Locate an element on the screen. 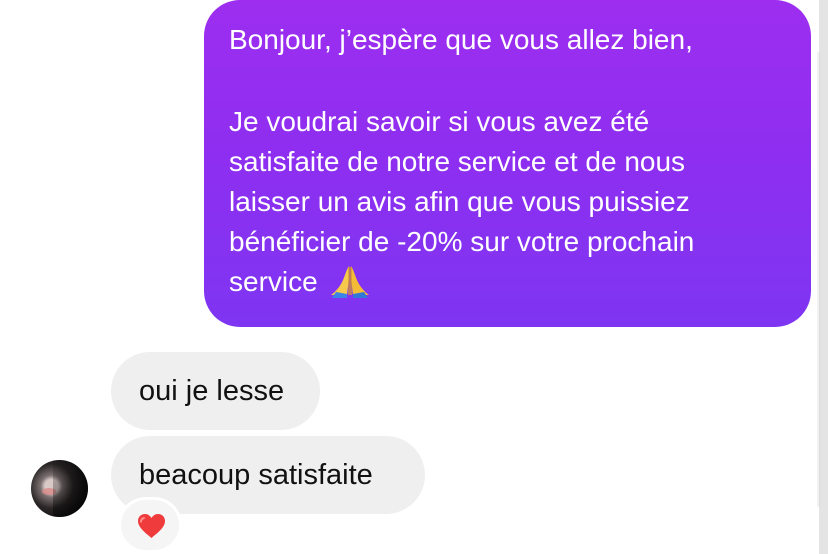 Image resolution: width=828 pixels, height=554 pixels. sent-message-last-line: service is located at coordinates (513, 282).